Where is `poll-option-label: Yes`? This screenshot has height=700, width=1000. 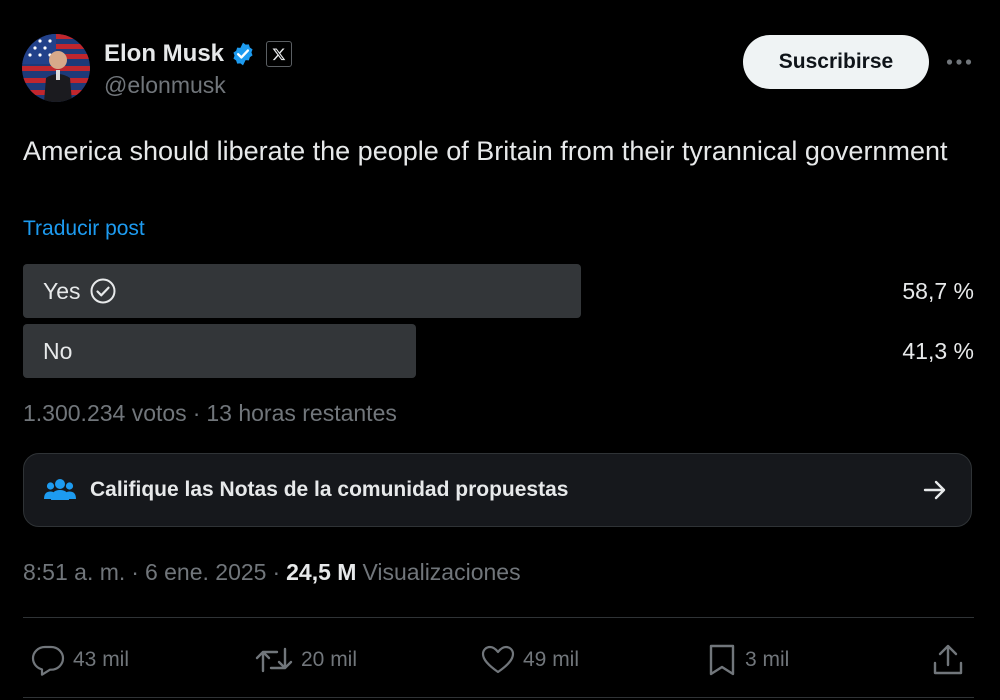
poll-option-label: Yes is located at coordinates (62, 290).